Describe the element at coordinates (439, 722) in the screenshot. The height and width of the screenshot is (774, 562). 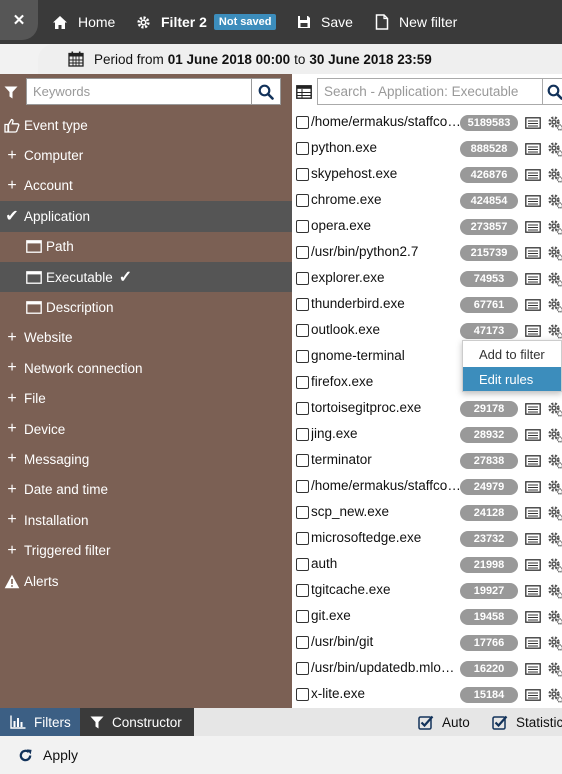
I see `auto-checkbox: Auto` at that location.